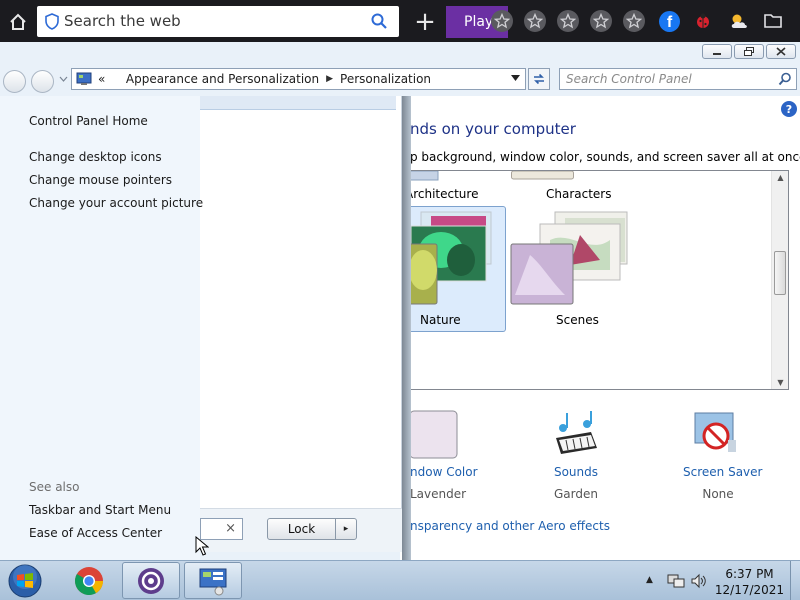 The image size is (800, 600). What do you see at coordinates (576, 434) in the screenshot?
I see `sounds-icon` at bounding box center [576, 434].